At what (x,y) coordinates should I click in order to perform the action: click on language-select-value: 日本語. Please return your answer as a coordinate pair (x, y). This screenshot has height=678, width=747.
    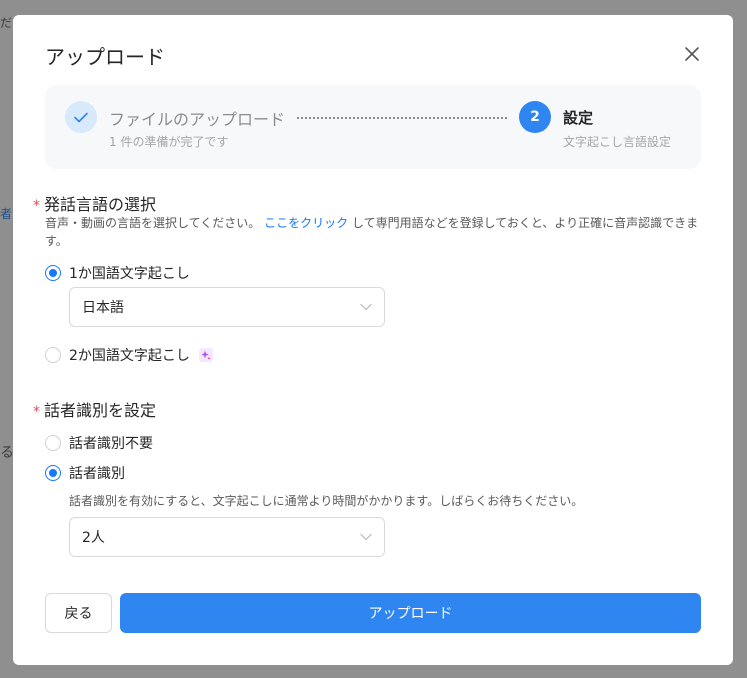
    Looking at the image, I should click on (103, 308).